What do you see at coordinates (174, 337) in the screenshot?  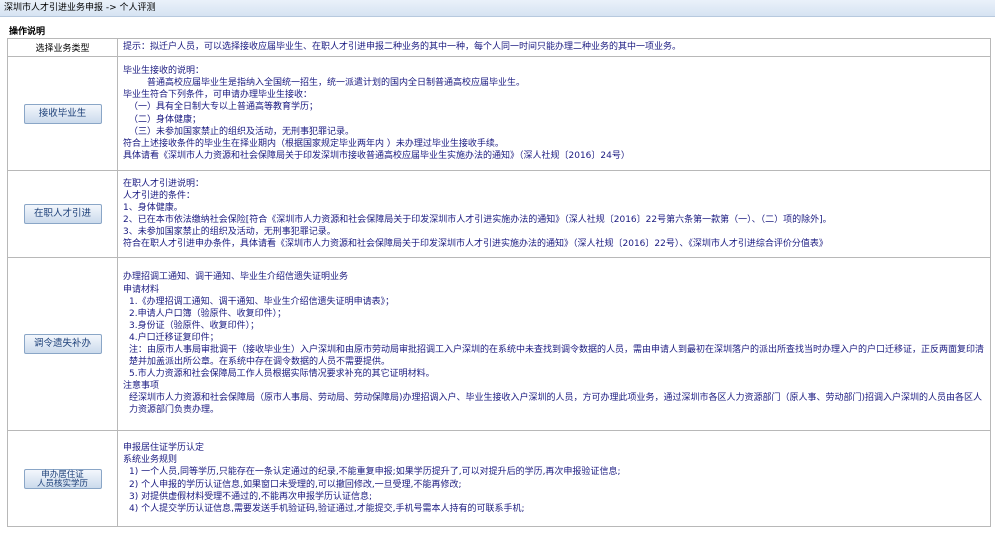 I see `text-line: 4.户口迁移证复印件；` at bounding box center [174, 337].